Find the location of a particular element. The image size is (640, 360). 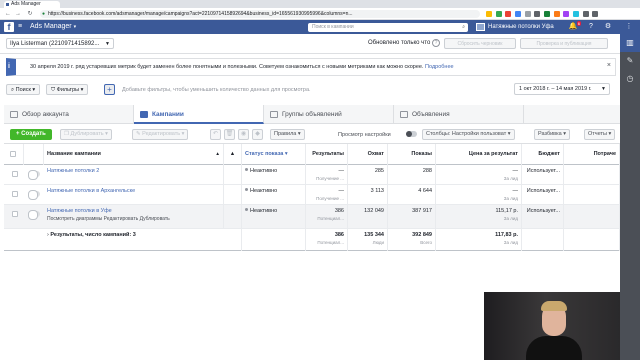

expand-icon: › is located at coordinates (48, 235).